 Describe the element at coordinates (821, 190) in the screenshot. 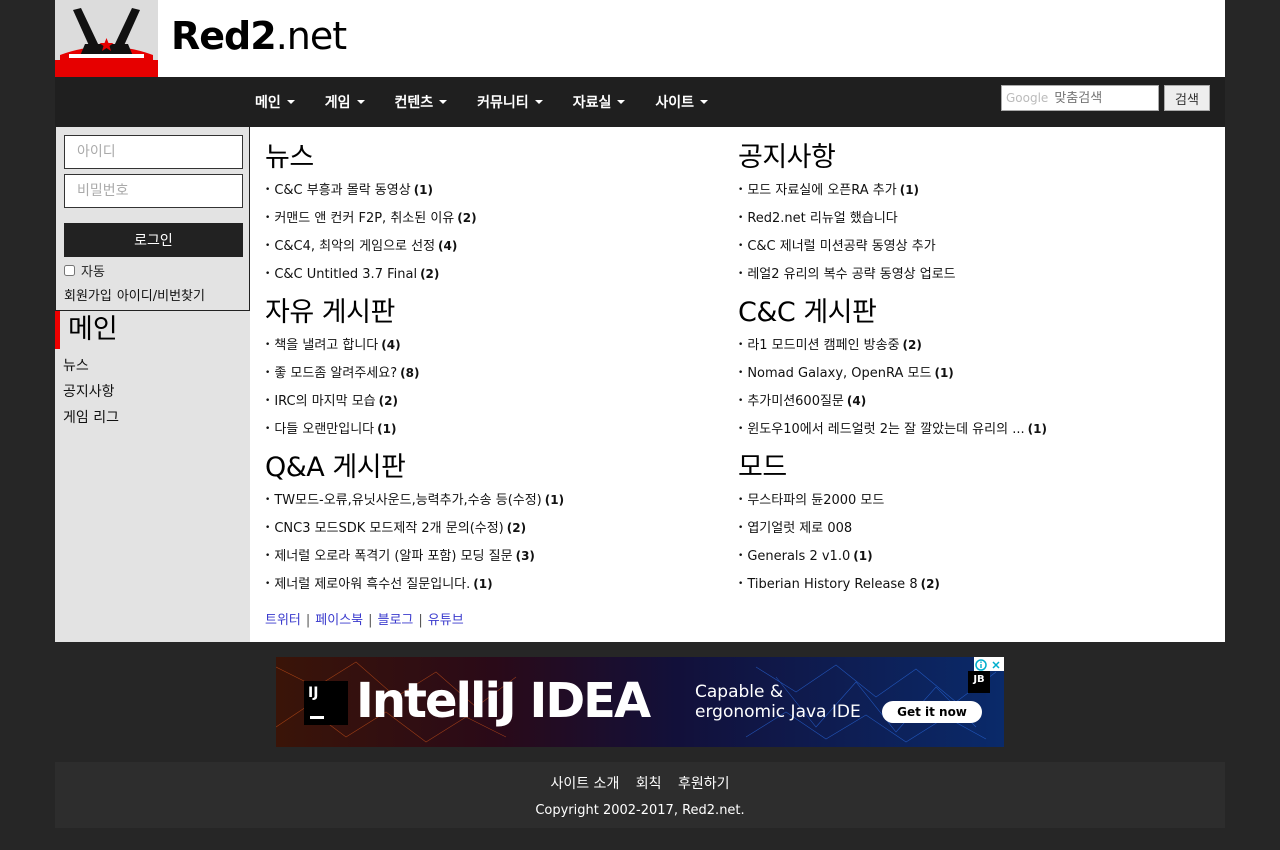

I see `post-title: 모드 자료실에 오픈RA 추가` at that location.